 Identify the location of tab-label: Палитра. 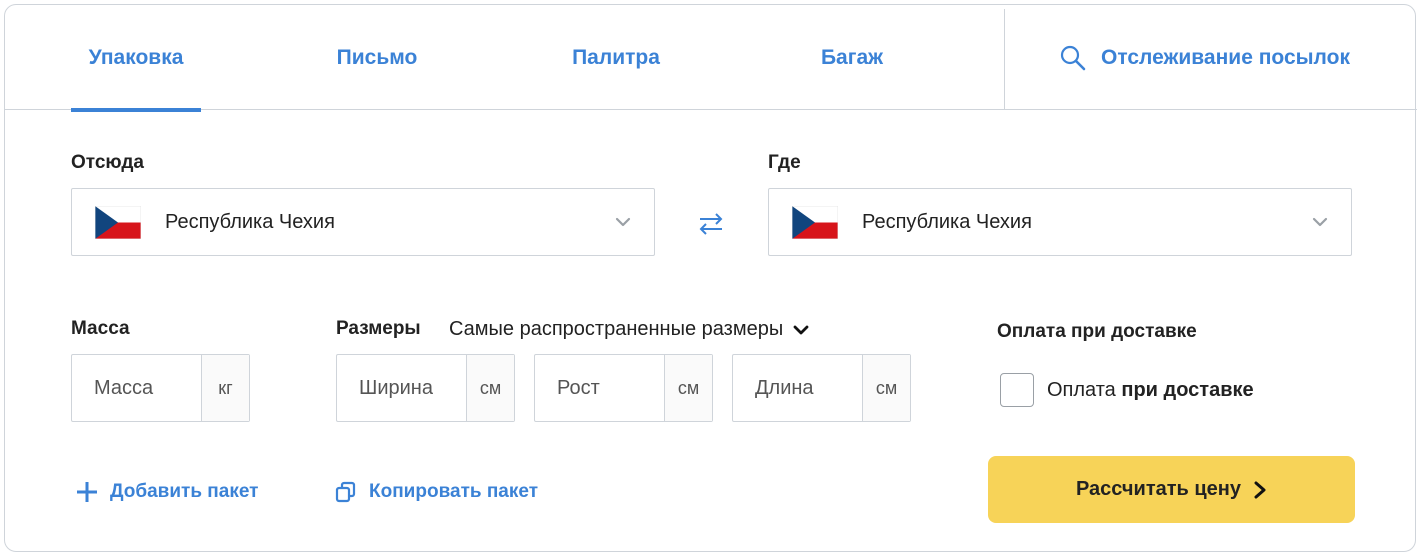
(616, 57).